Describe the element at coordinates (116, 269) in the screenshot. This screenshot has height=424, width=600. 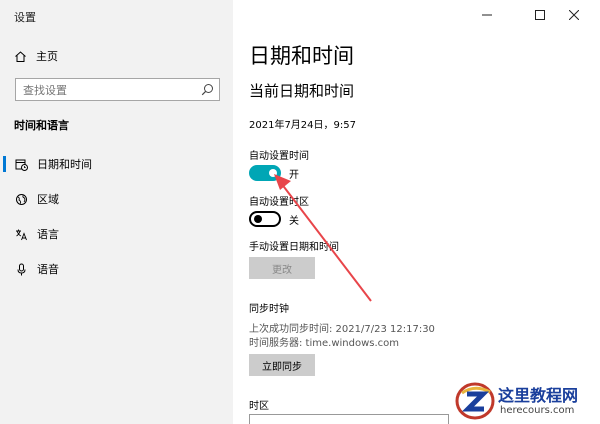
I see `sidebar-item-speech: 语音` at that location.